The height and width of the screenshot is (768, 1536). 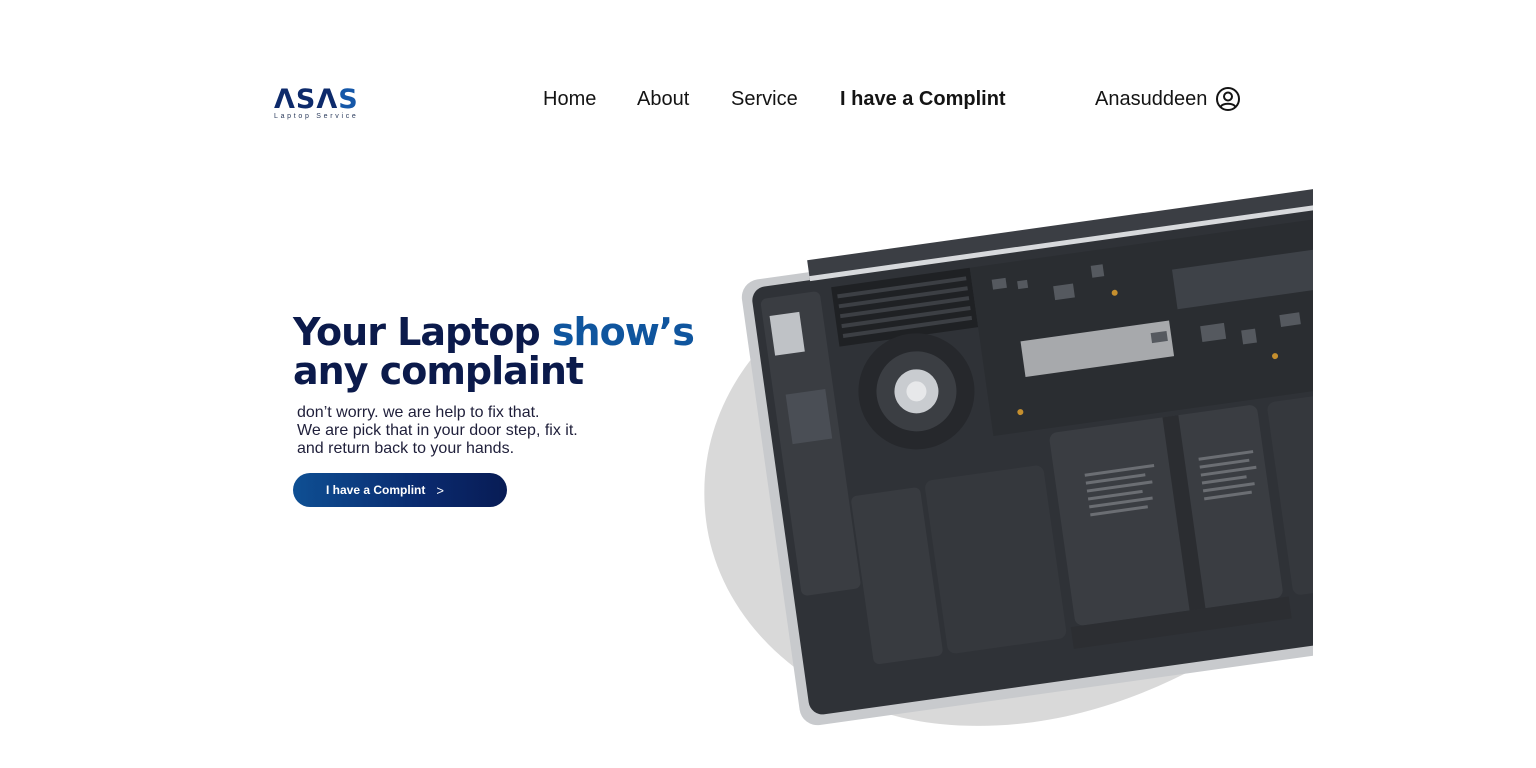 I want to click on logo-tagline: Laptop Service, so click(x=316, y=116).